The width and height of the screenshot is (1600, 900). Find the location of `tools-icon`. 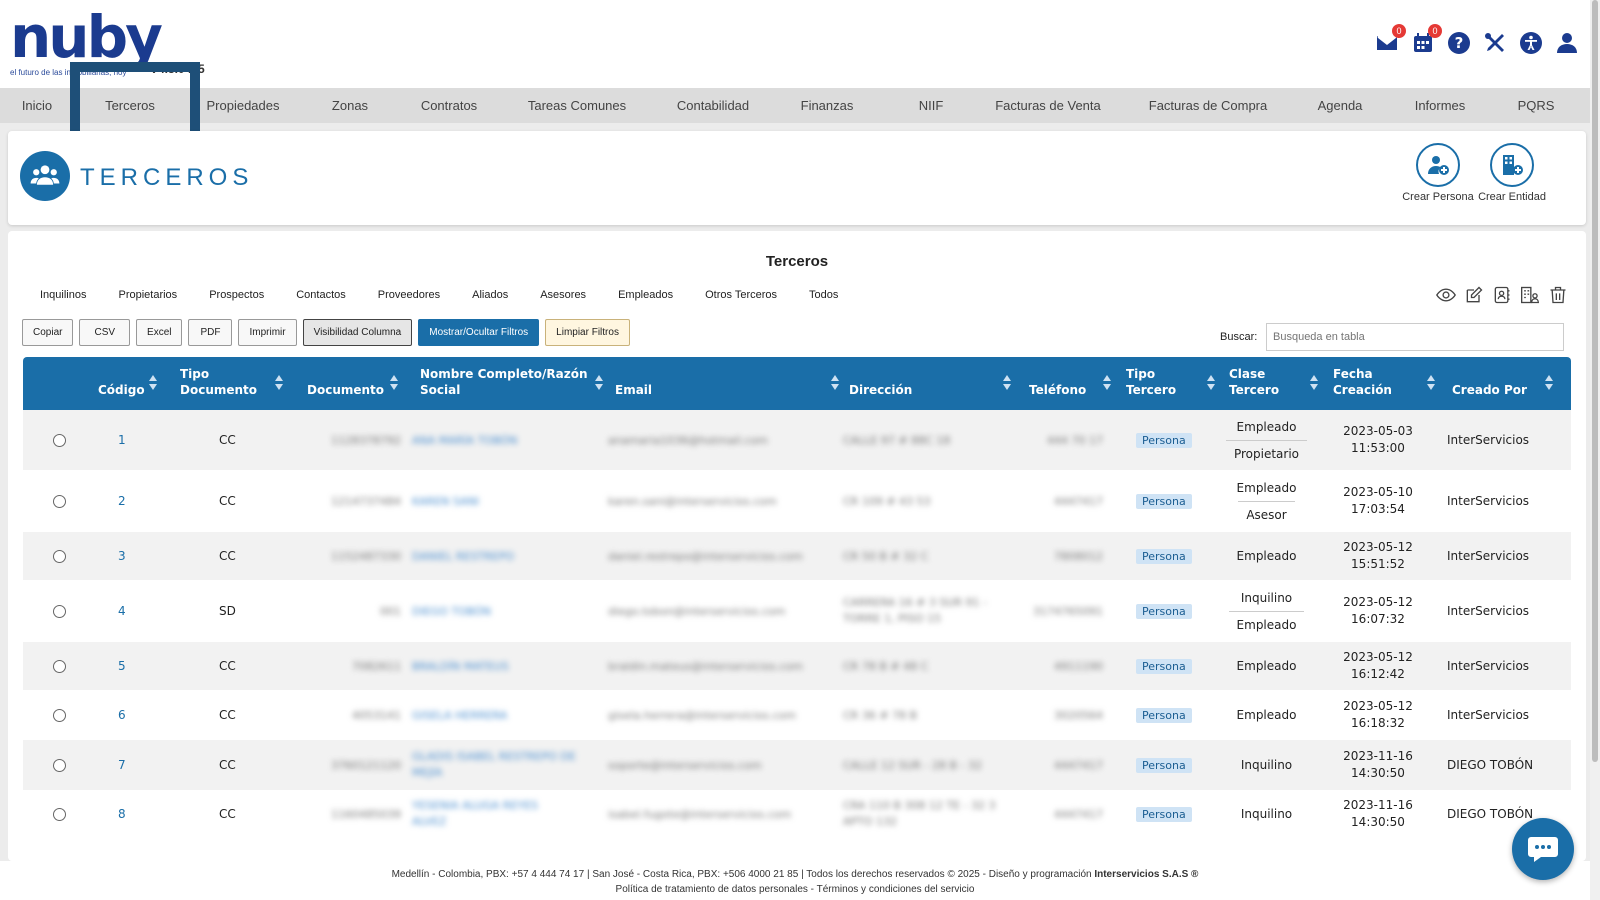

tools-icon is located at coordinates (1495, 43).